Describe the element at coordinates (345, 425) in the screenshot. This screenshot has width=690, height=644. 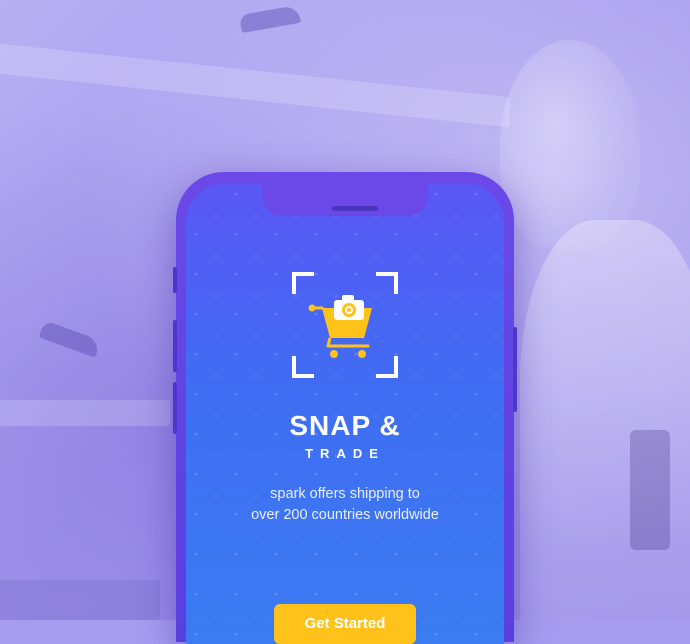
I see `app-title: SNAP &` at that location.